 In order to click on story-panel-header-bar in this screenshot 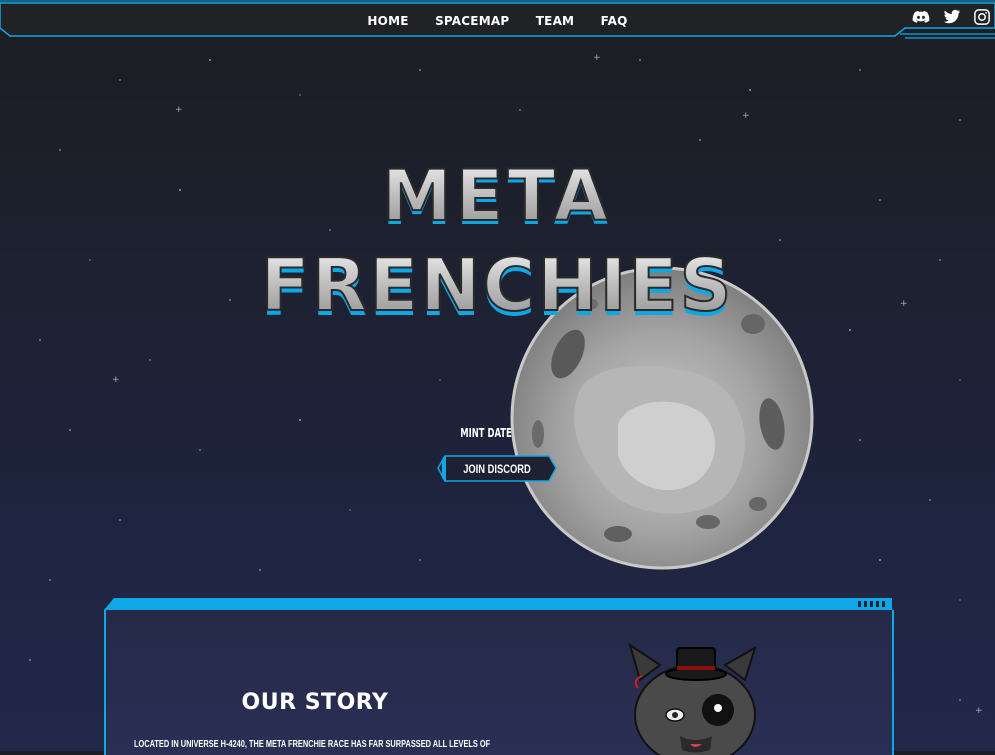, I will do `click(498, 604)`.